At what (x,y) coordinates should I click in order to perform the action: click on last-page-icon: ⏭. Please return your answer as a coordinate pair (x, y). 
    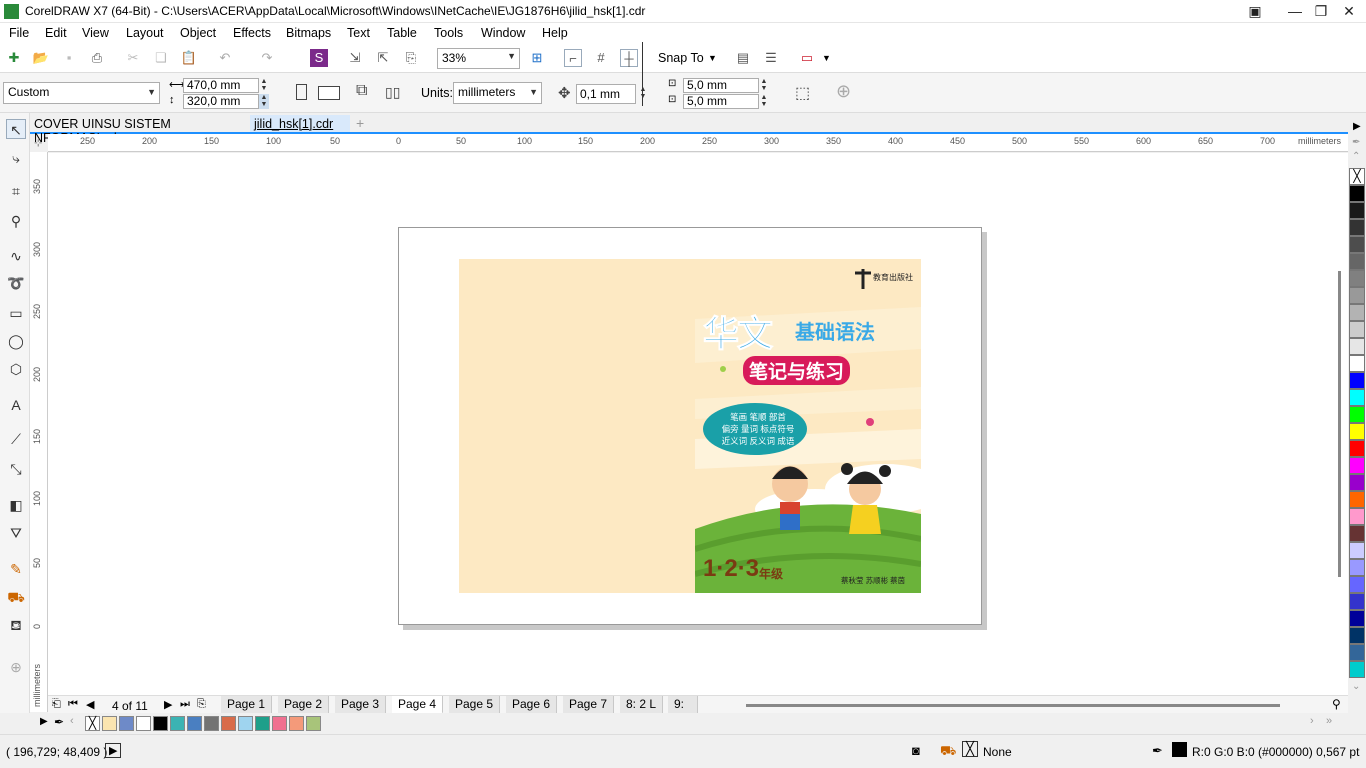
    Looking at the image, I should click on (185, 704).